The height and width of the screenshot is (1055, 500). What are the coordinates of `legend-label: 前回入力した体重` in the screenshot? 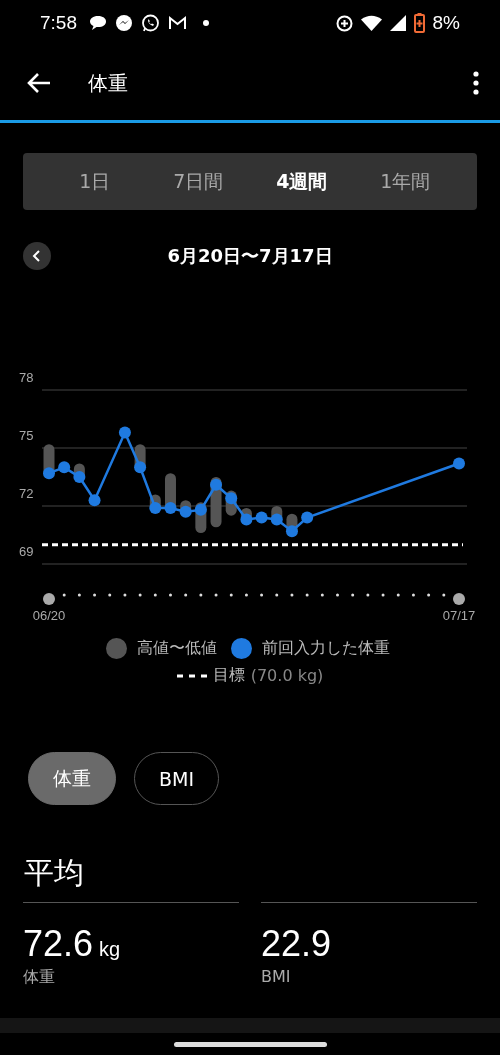 It's located at (326, 648).